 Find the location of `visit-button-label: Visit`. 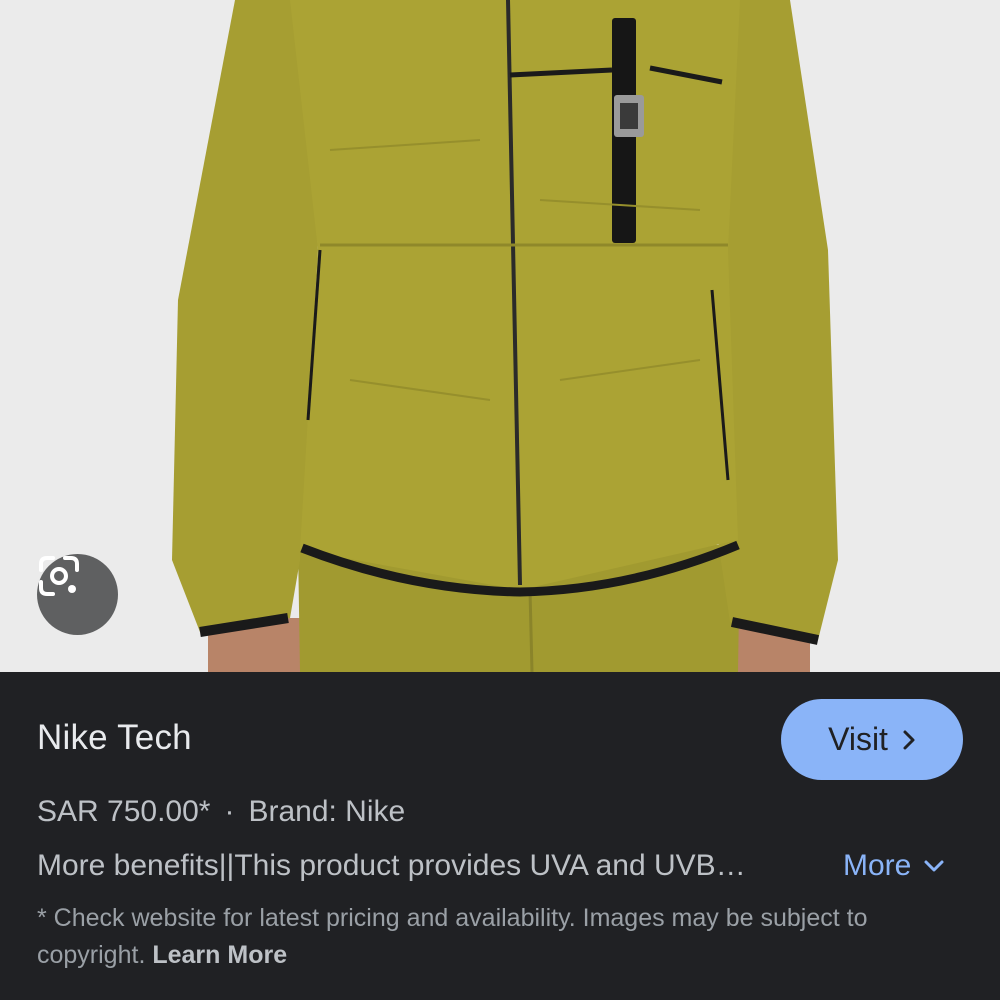

visit-button-label: Visit is located at coordinates (858, 739).